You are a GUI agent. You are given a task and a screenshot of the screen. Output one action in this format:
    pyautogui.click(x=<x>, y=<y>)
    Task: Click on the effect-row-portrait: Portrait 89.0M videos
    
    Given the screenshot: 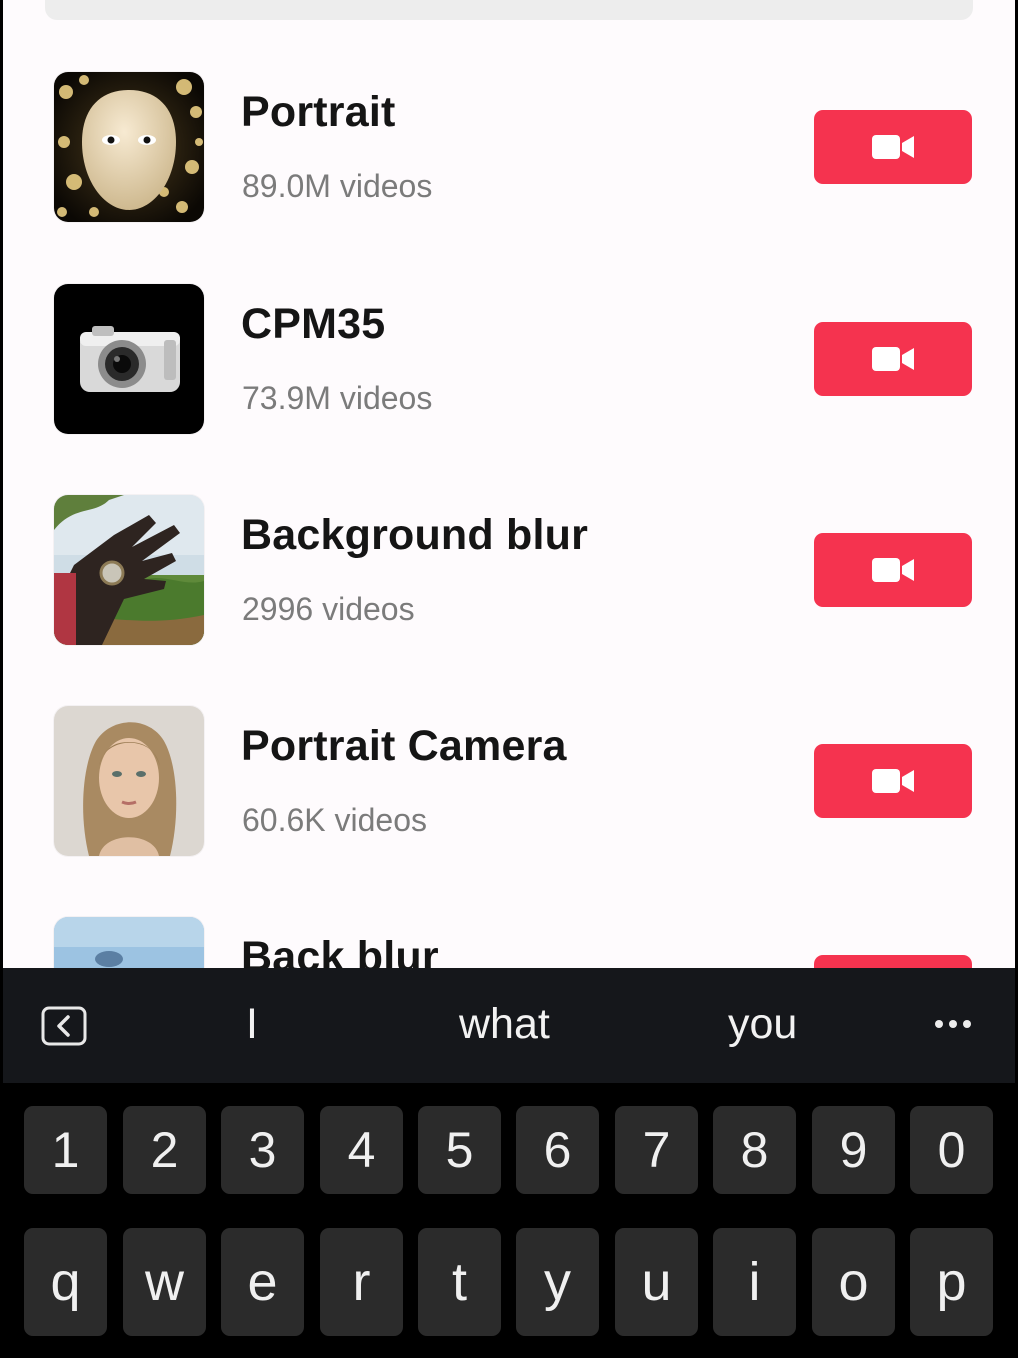 What is the action you would take?
    pyautogui.click(x=509, y=152)
    